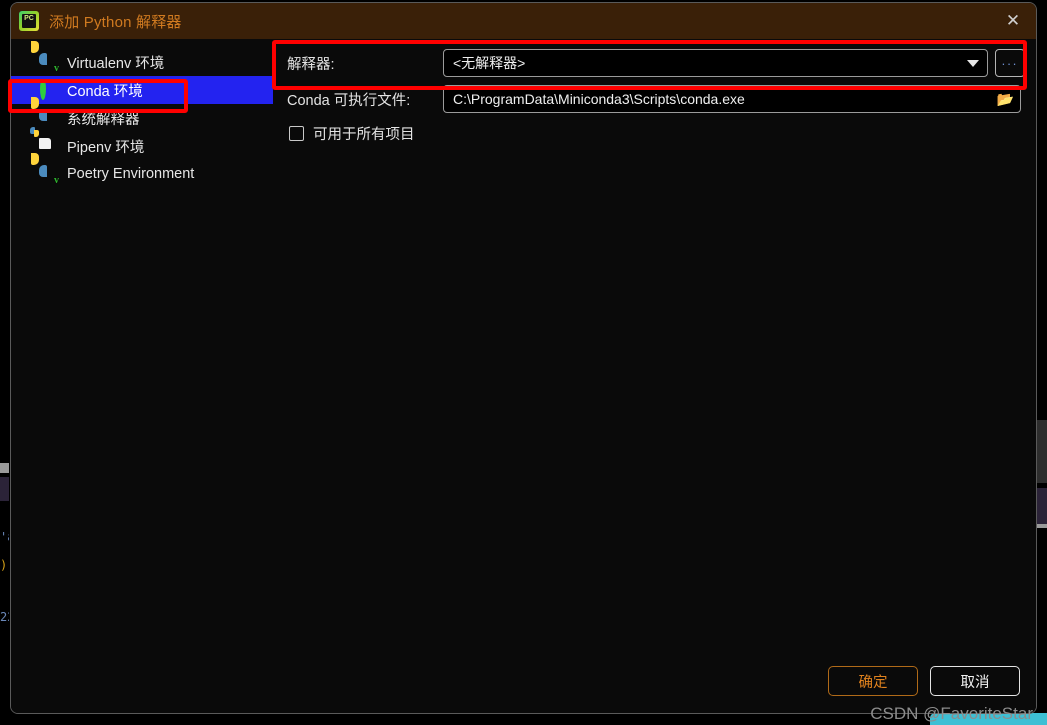 The height and width of the screenshot is (725, 1047). I want to click on ok-button: 确定, so click(873, 681).